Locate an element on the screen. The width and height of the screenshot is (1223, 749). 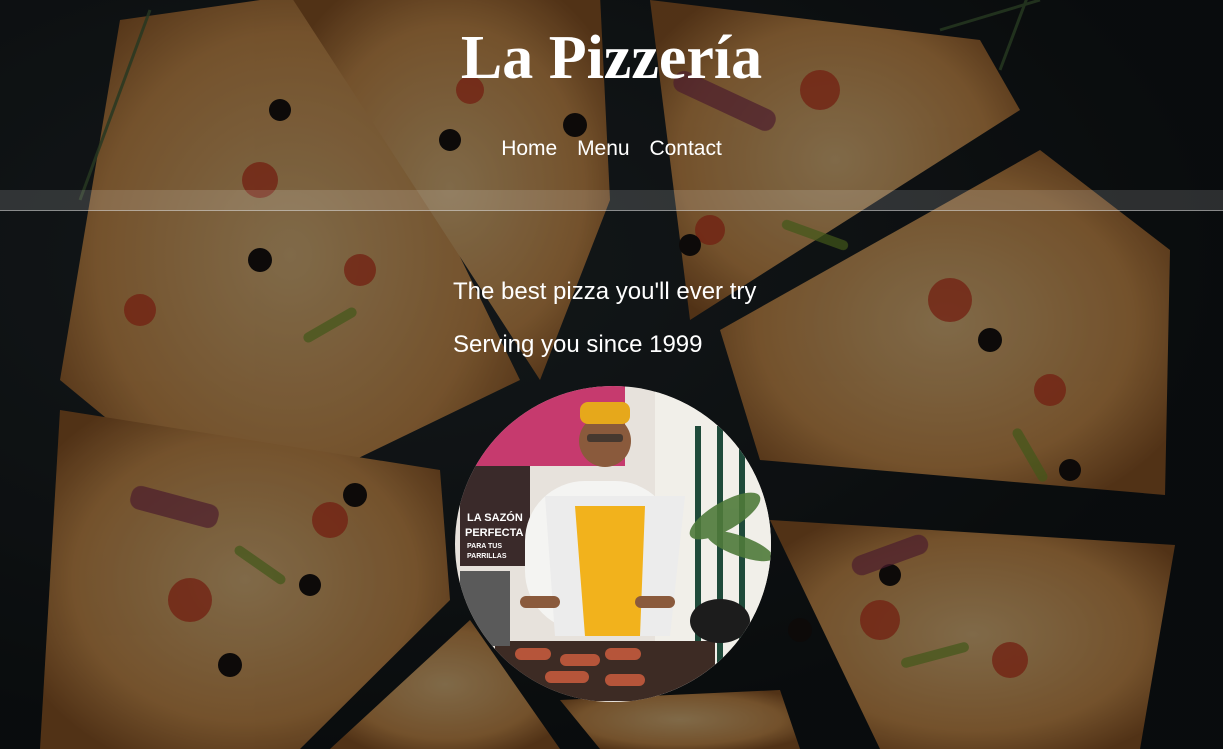
hero-tagline: The best pizza you'll ever try is located at coordinates (605, 291).